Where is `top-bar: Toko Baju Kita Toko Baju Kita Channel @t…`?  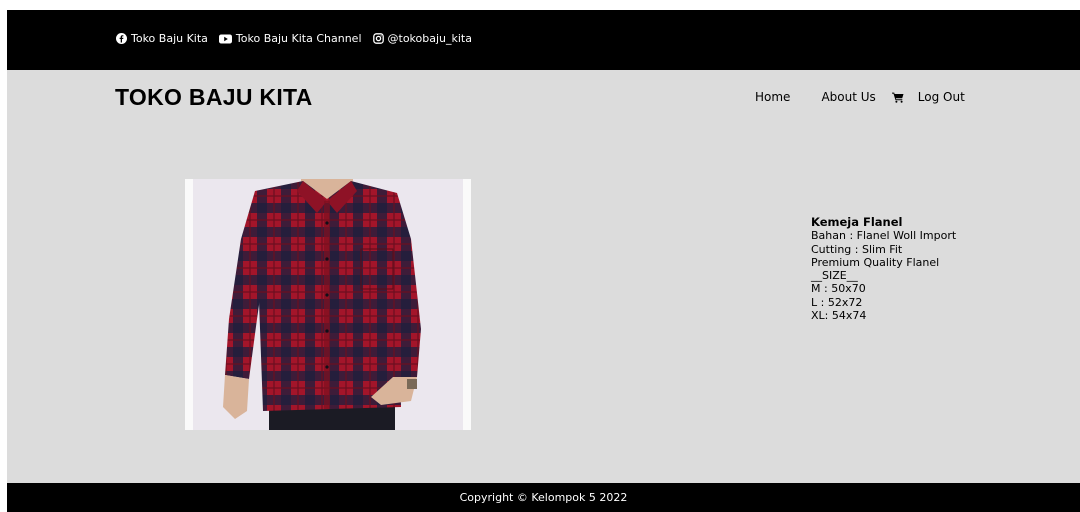 top-bar: Toko Baju Kita Toko Baju Kita Channel @t… is located at coordinates (543, 40).